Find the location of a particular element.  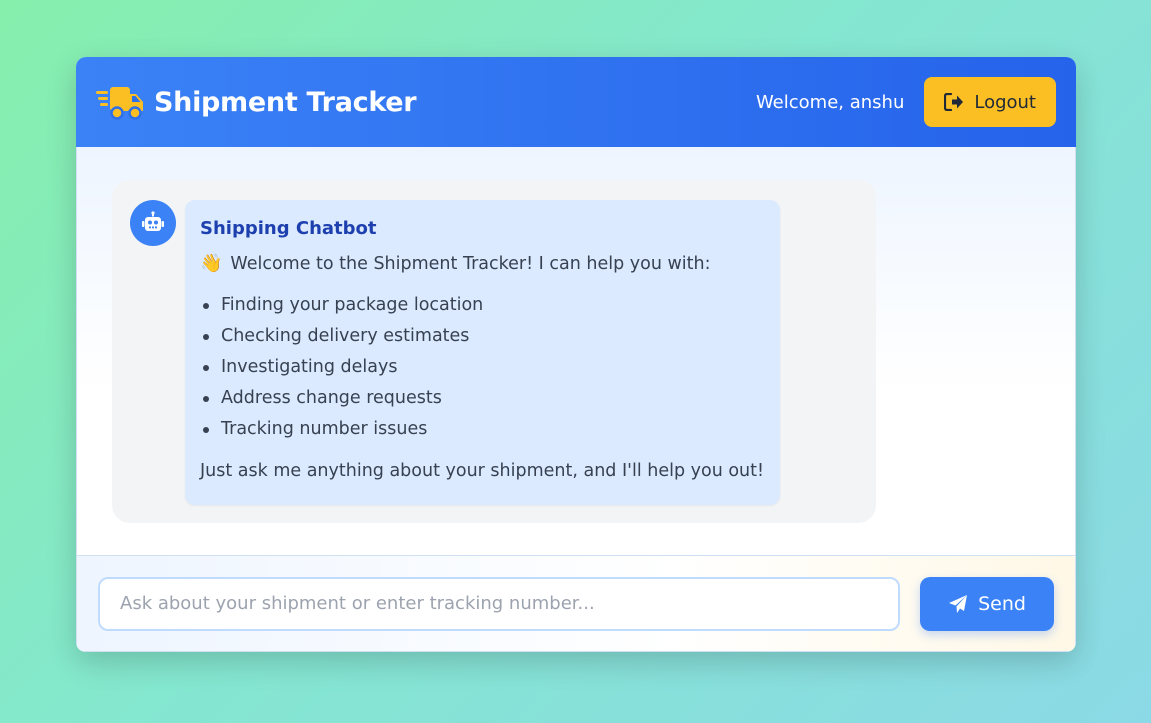

send-label: Send is located at coordinates (1002, 603).